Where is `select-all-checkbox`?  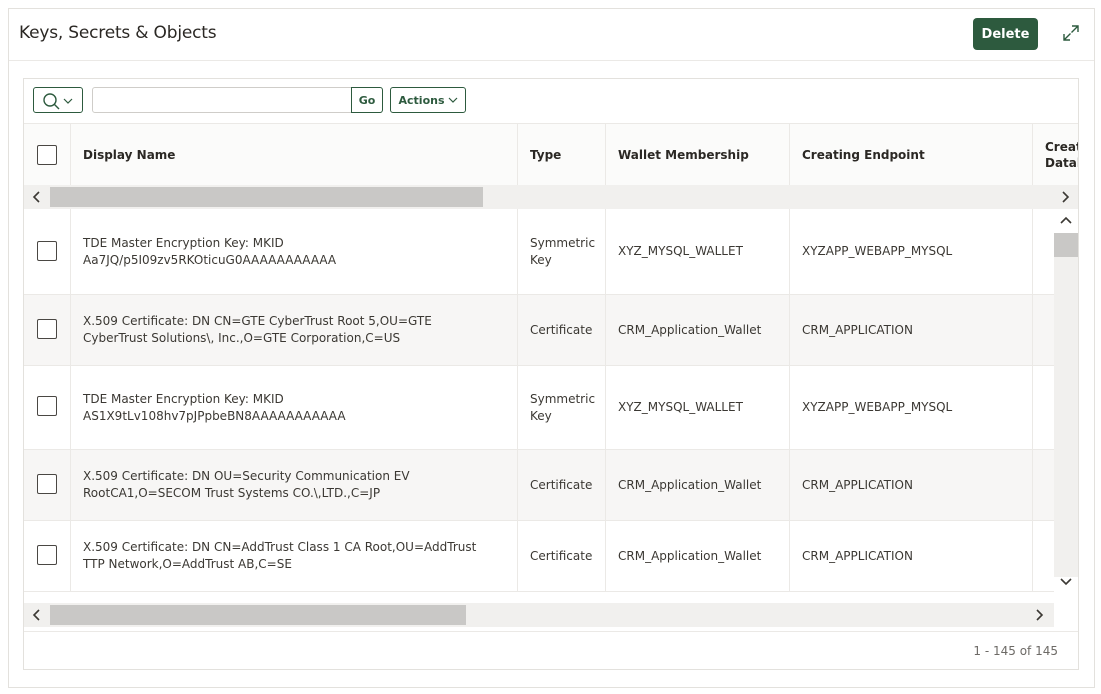 select-all-checkbox is located at coordinates (47, 155).